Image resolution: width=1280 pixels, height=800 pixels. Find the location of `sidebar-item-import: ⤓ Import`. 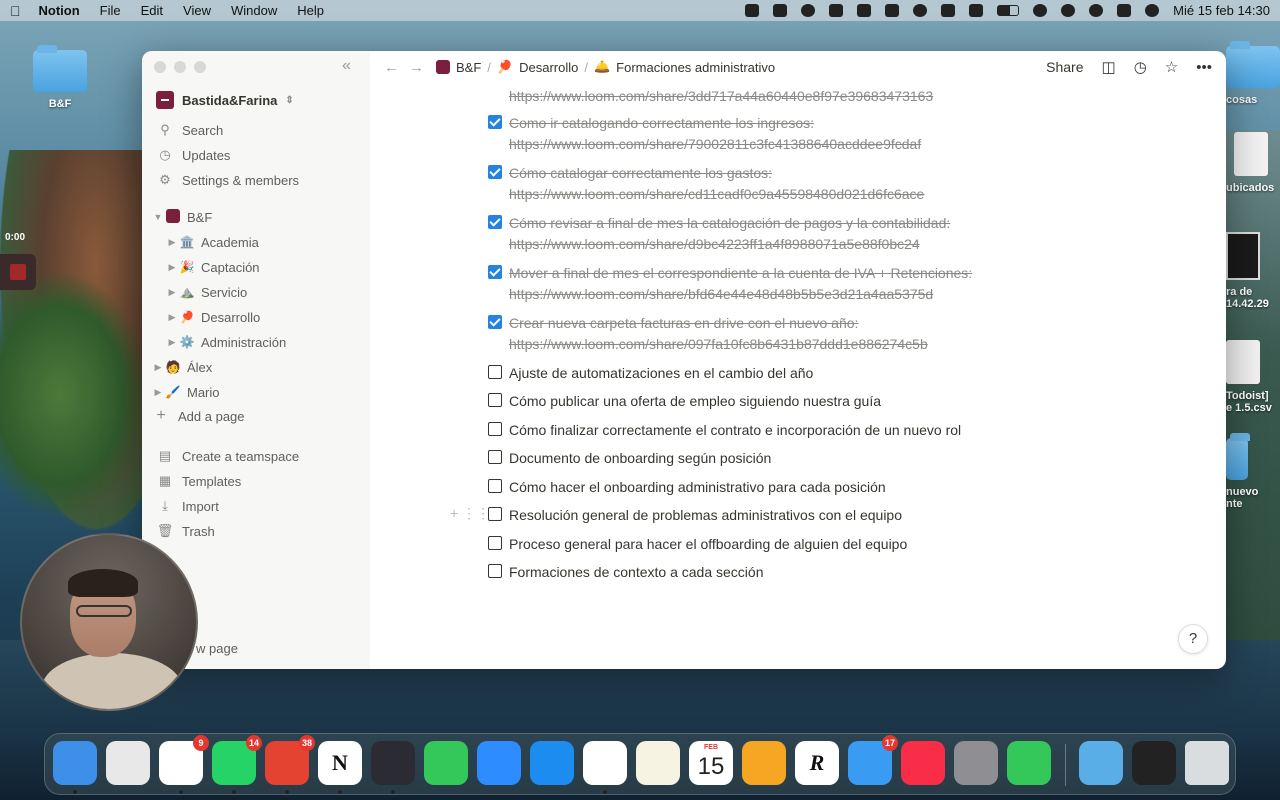

sidebar-item-import: ⤓ Import is located at coordinates (256, 506).